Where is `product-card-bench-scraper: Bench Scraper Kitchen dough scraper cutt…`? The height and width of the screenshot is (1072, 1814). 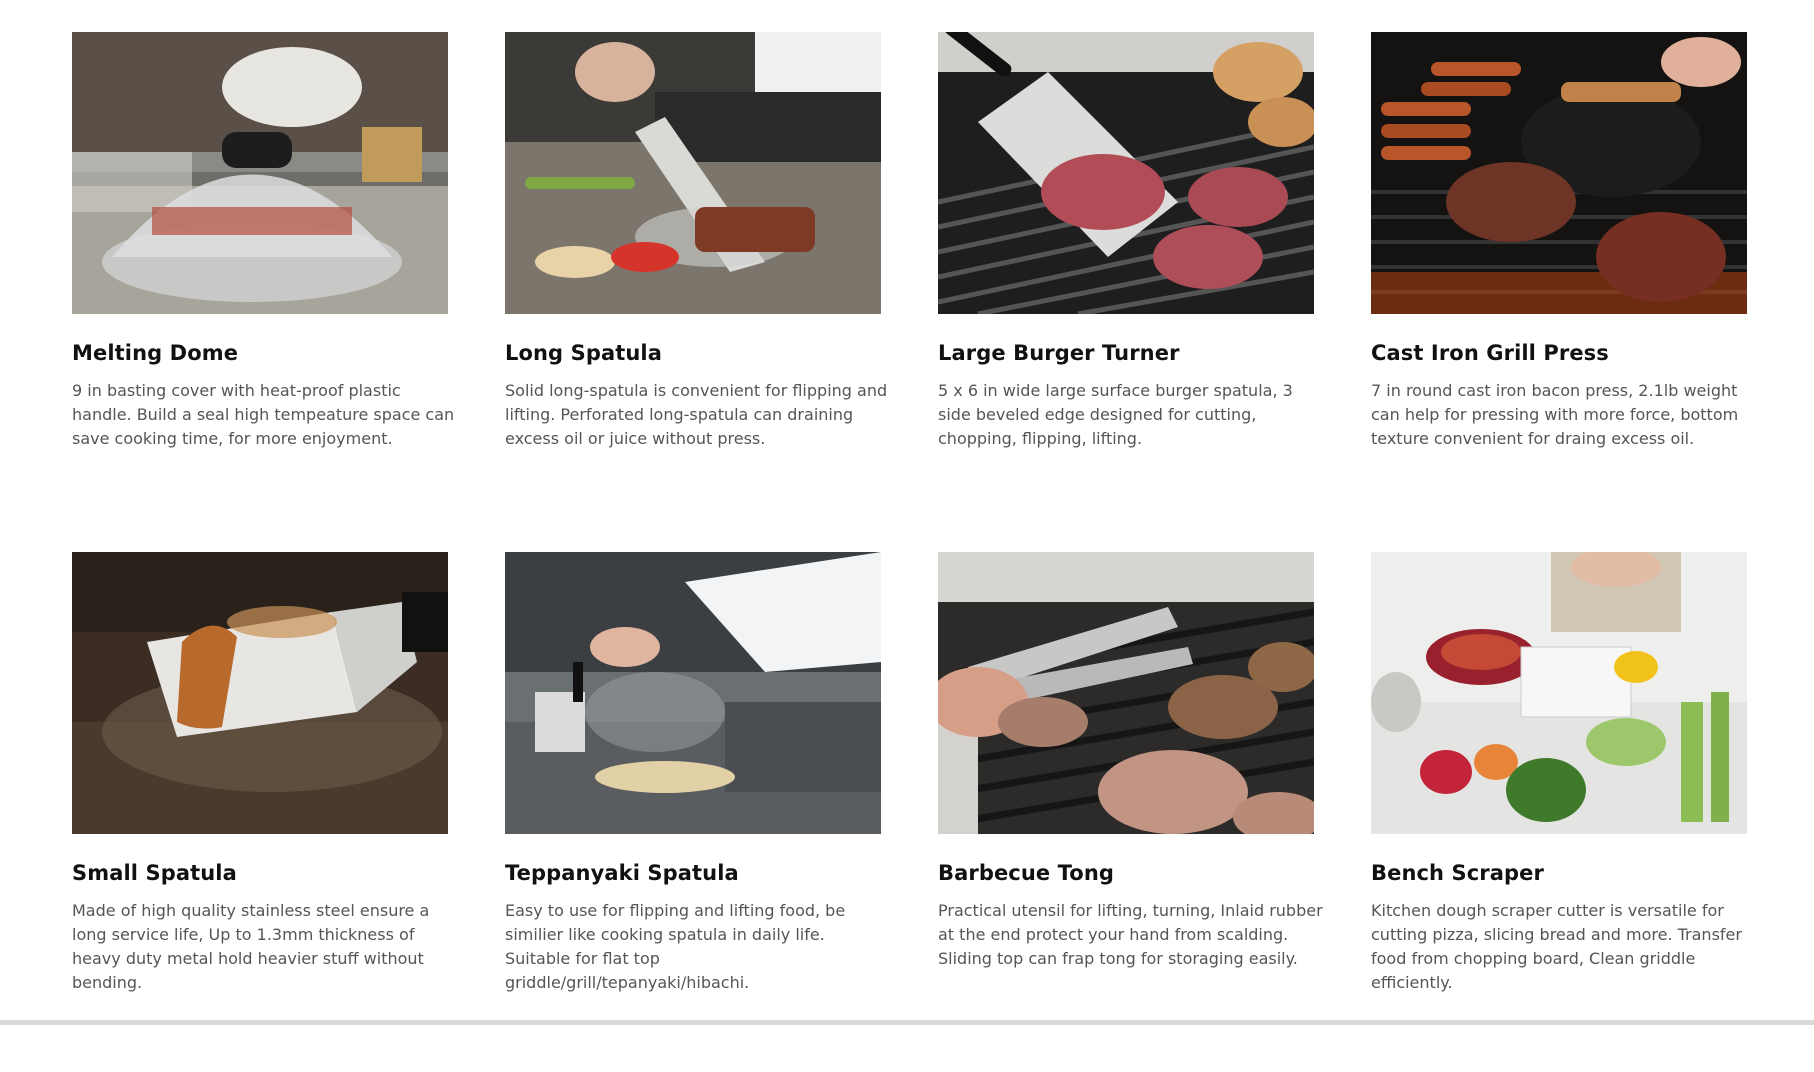
product-card-bench-scraper: Bench Scraper Kitchen dough scraper cutt… is located at coordinates (1559, 812).